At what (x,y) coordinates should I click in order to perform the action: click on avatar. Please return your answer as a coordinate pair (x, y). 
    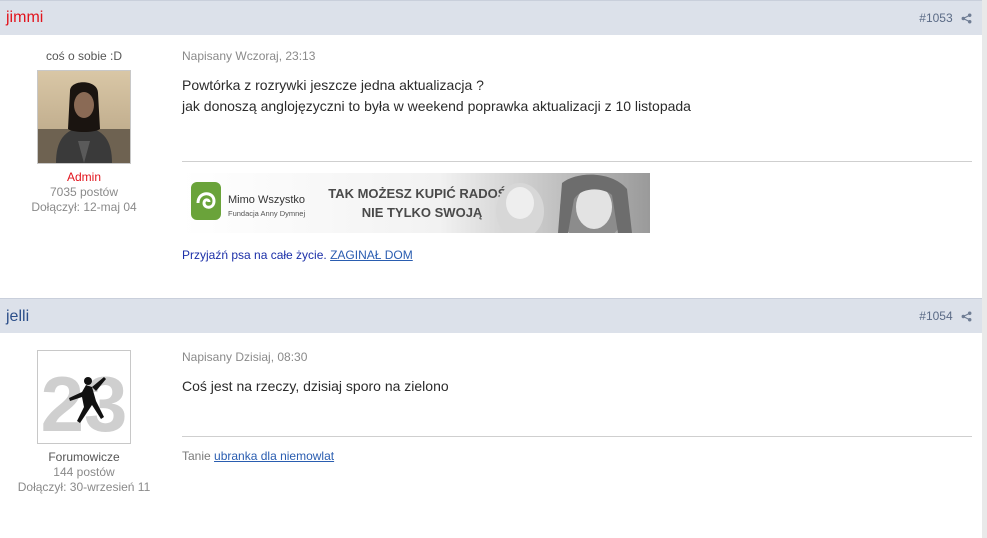
    Looking at the image, I should click on (84, 117).